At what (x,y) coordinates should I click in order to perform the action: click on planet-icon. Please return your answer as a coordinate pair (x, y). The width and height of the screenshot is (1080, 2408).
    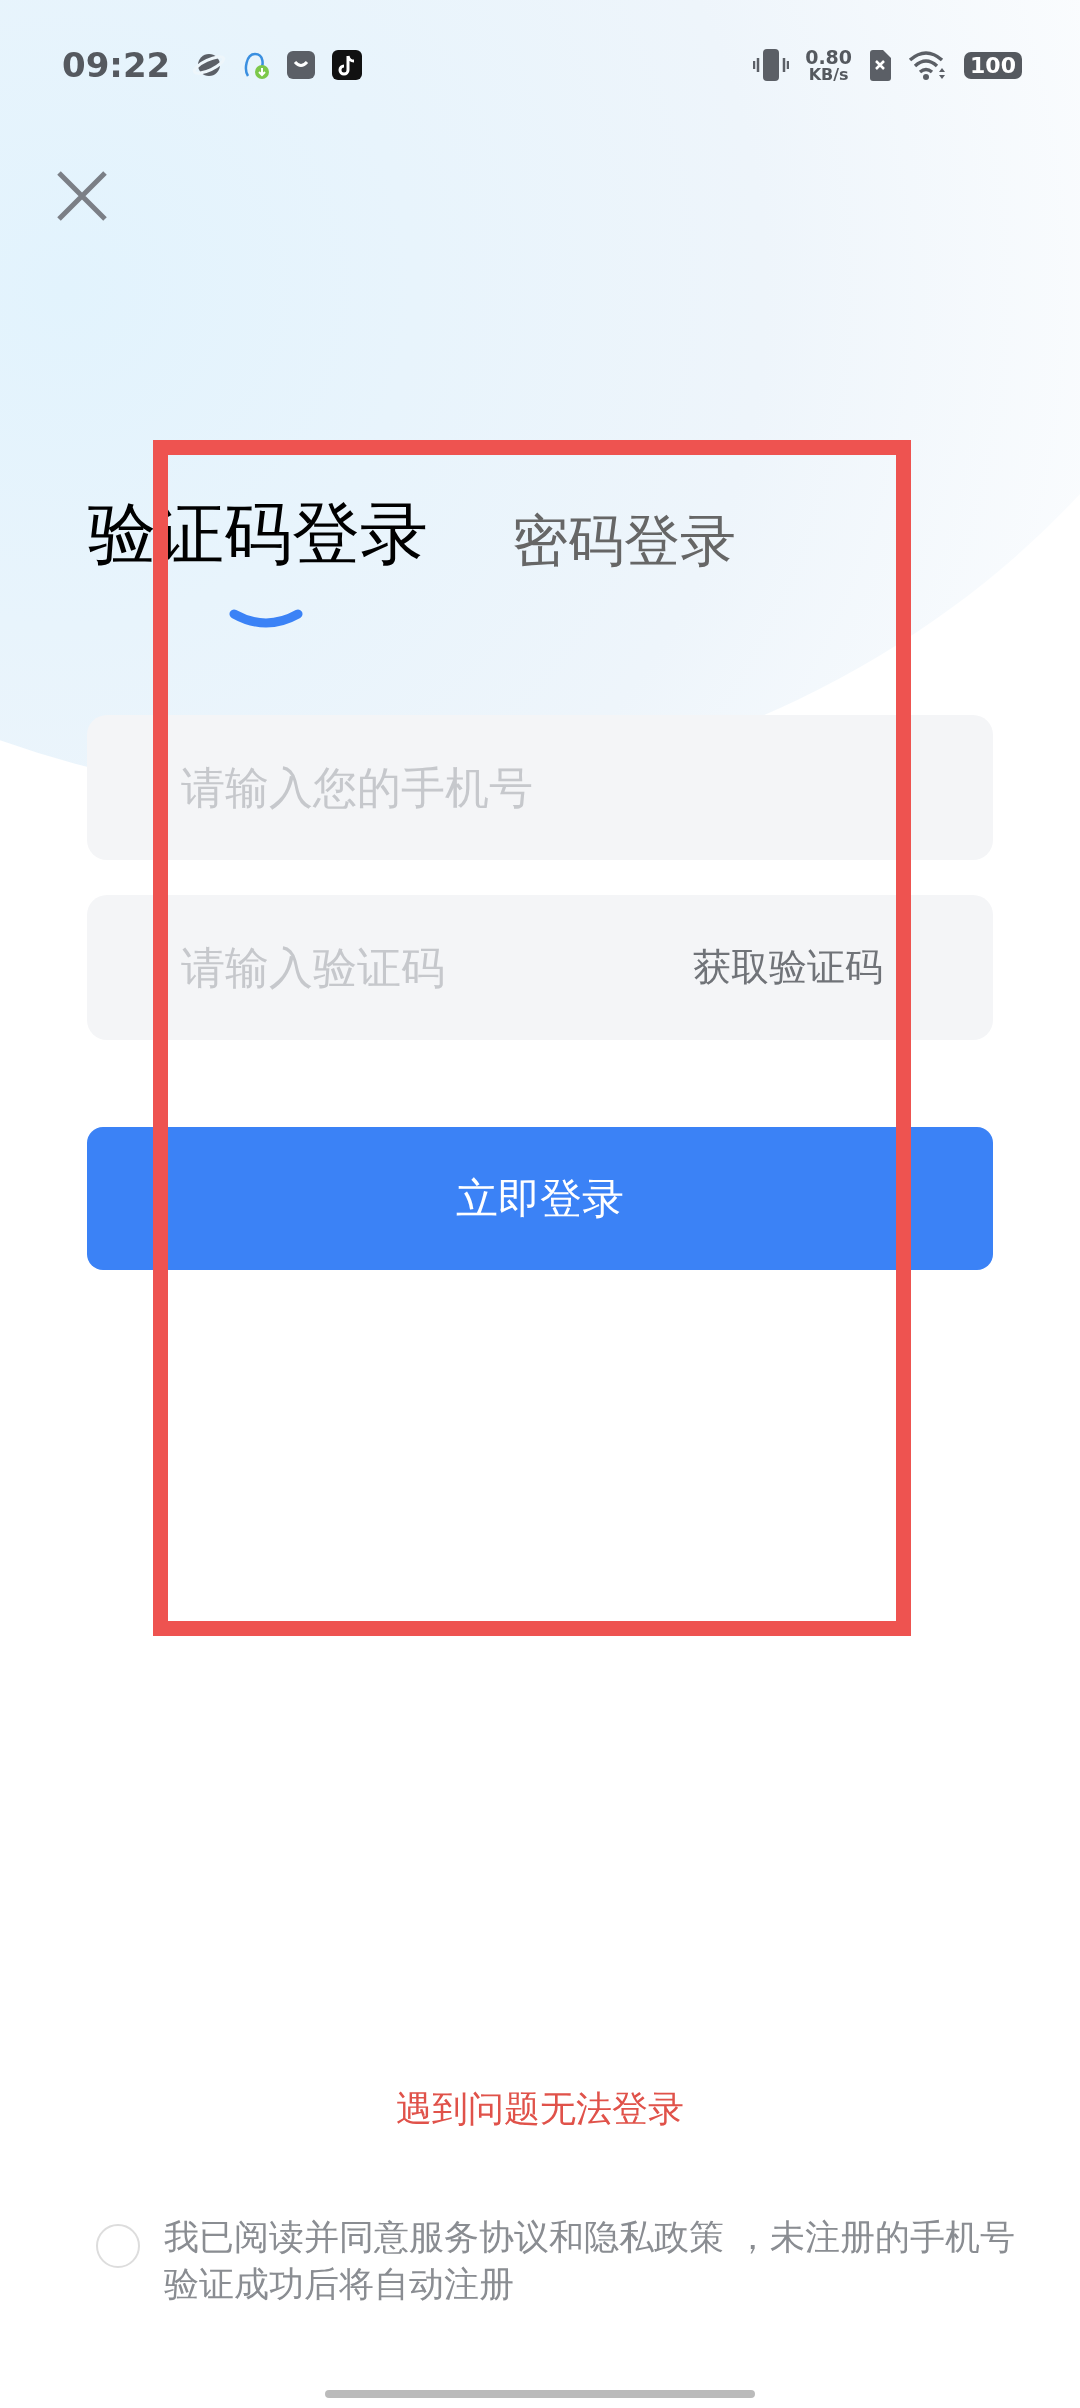
    Looking at the image, I should click on (209, 65).